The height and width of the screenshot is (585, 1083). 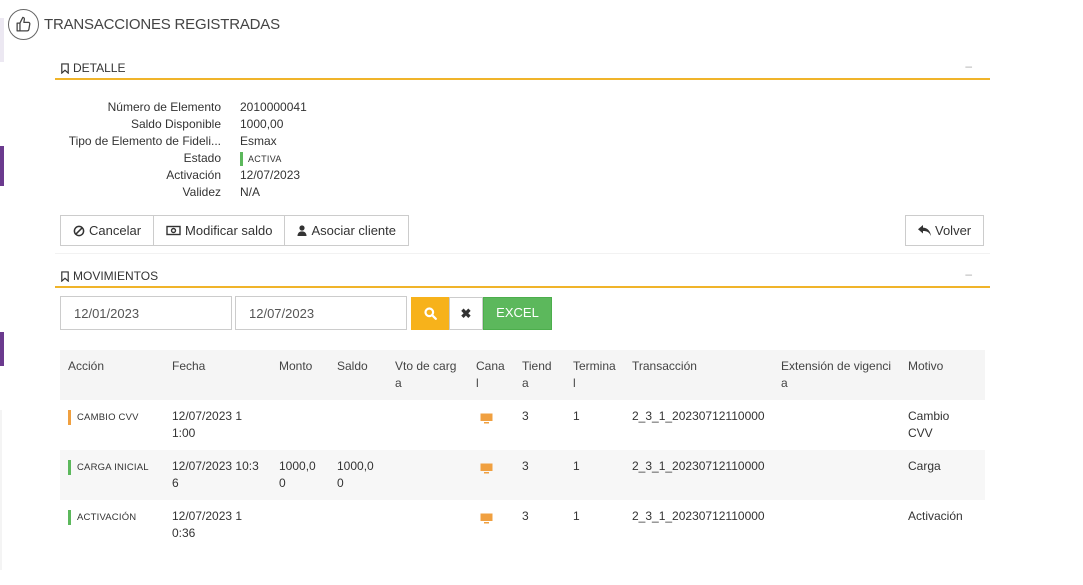 What do you see at coordinates (162, 24) in the screenshot?
I see `page-title: TRANSACCIONES REGISTRADAS` at bounding box center [162, 24].